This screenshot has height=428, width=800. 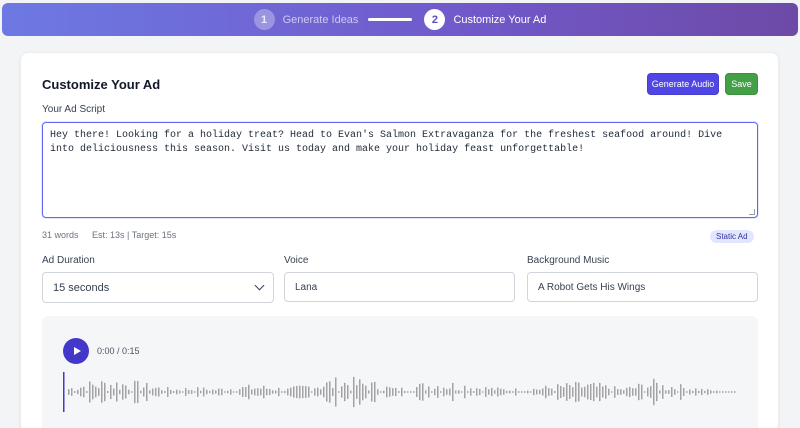 I want to click on resize-grip-icon, so click(x=752, y=212).